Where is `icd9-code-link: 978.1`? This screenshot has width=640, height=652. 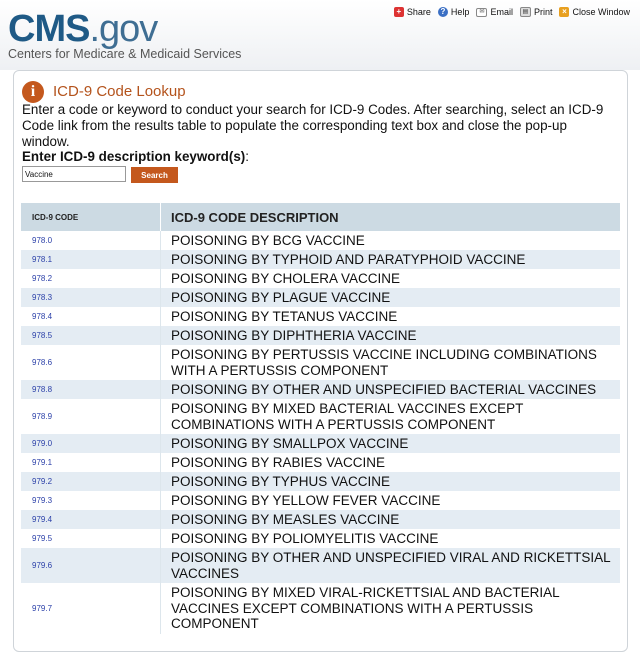
icd9-code-link: 978.1 is located at coordinates (42, 259).